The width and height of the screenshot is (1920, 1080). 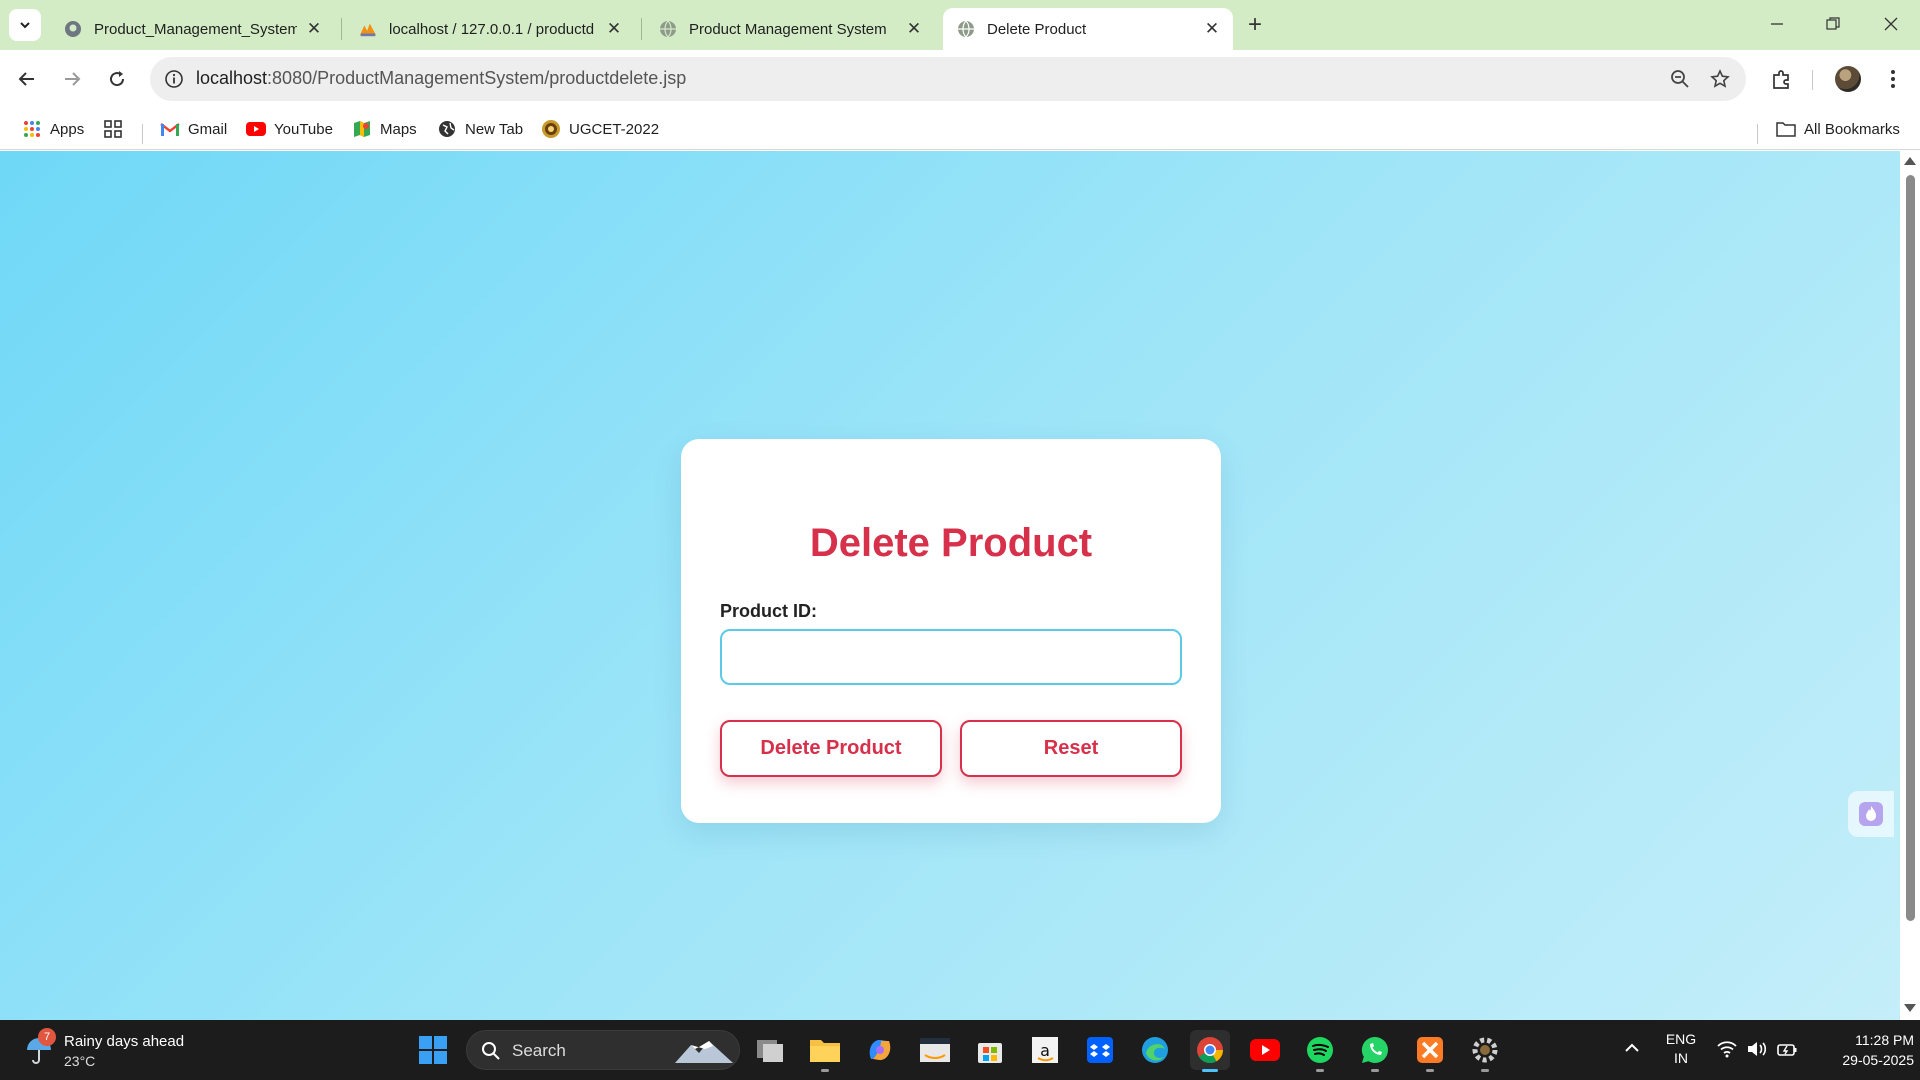 I want to click on spotify-app, so click(x=1320, y=1051).